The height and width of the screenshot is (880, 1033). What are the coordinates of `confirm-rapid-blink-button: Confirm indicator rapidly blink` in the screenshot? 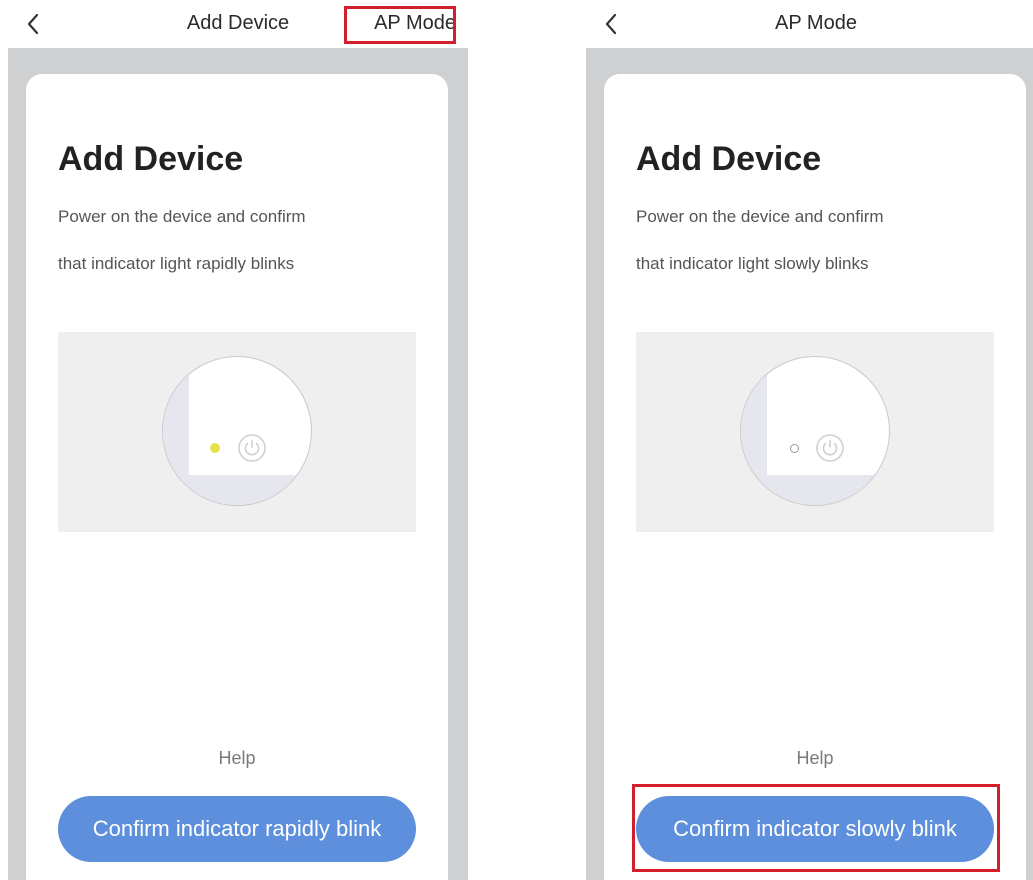 It's located at (237, 829).